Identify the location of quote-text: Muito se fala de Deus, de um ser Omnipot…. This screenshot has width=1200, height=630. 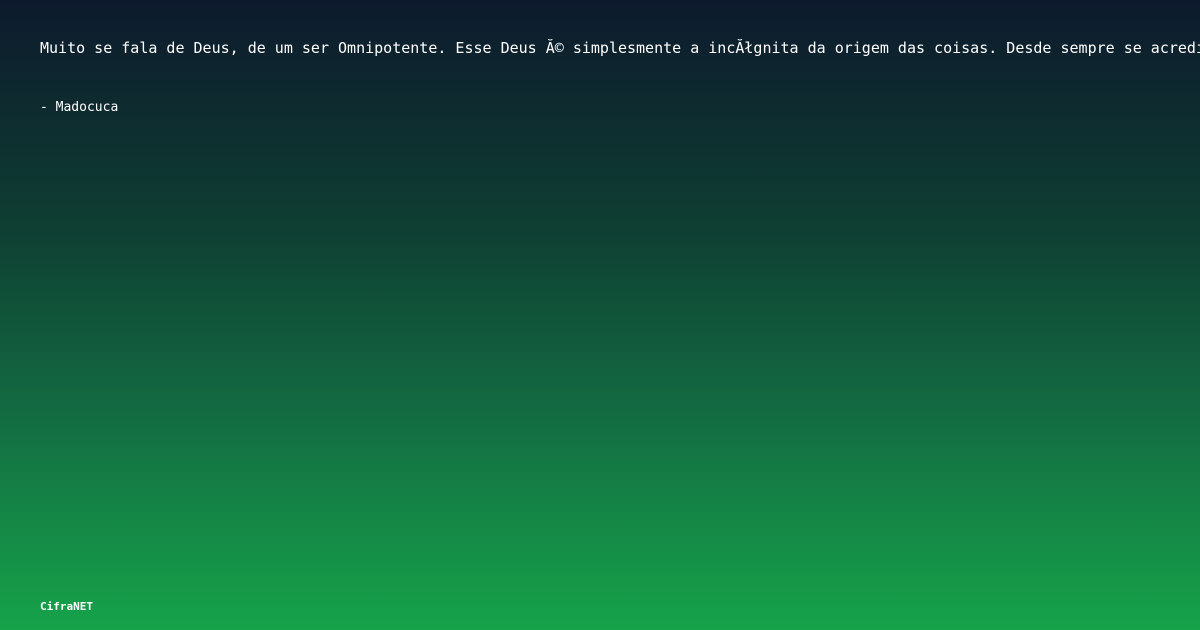
(620, 48).